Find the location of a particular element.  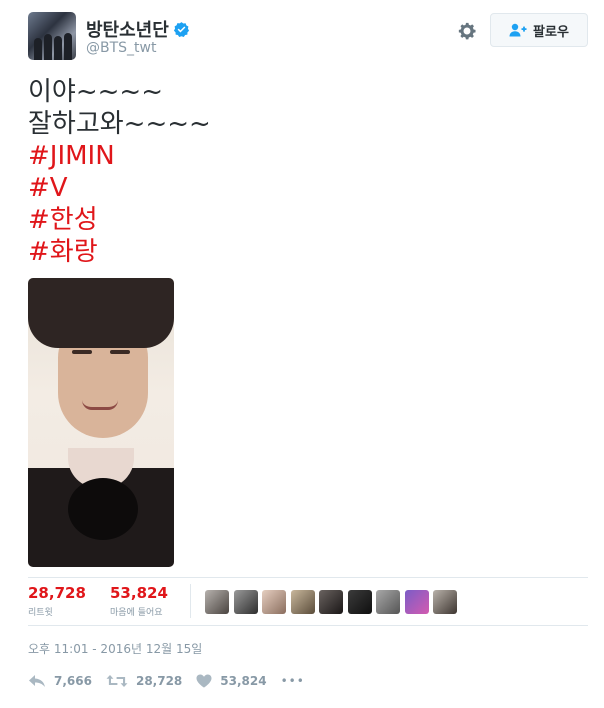

liker-avatars is located at coordinates (333, 602).